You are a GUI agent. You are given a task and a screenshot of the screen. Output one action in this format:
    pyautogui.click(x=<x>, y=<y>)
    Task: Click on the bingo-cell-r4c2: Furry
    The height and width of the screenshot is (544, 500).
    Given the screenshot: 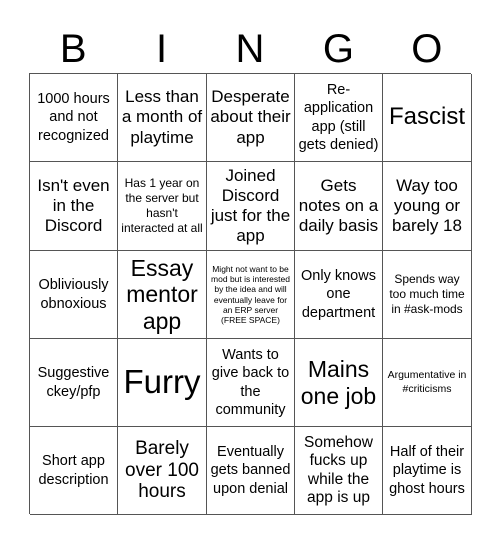 What is the action you would take?
    pyautogui.click(x=162, y=383)
    